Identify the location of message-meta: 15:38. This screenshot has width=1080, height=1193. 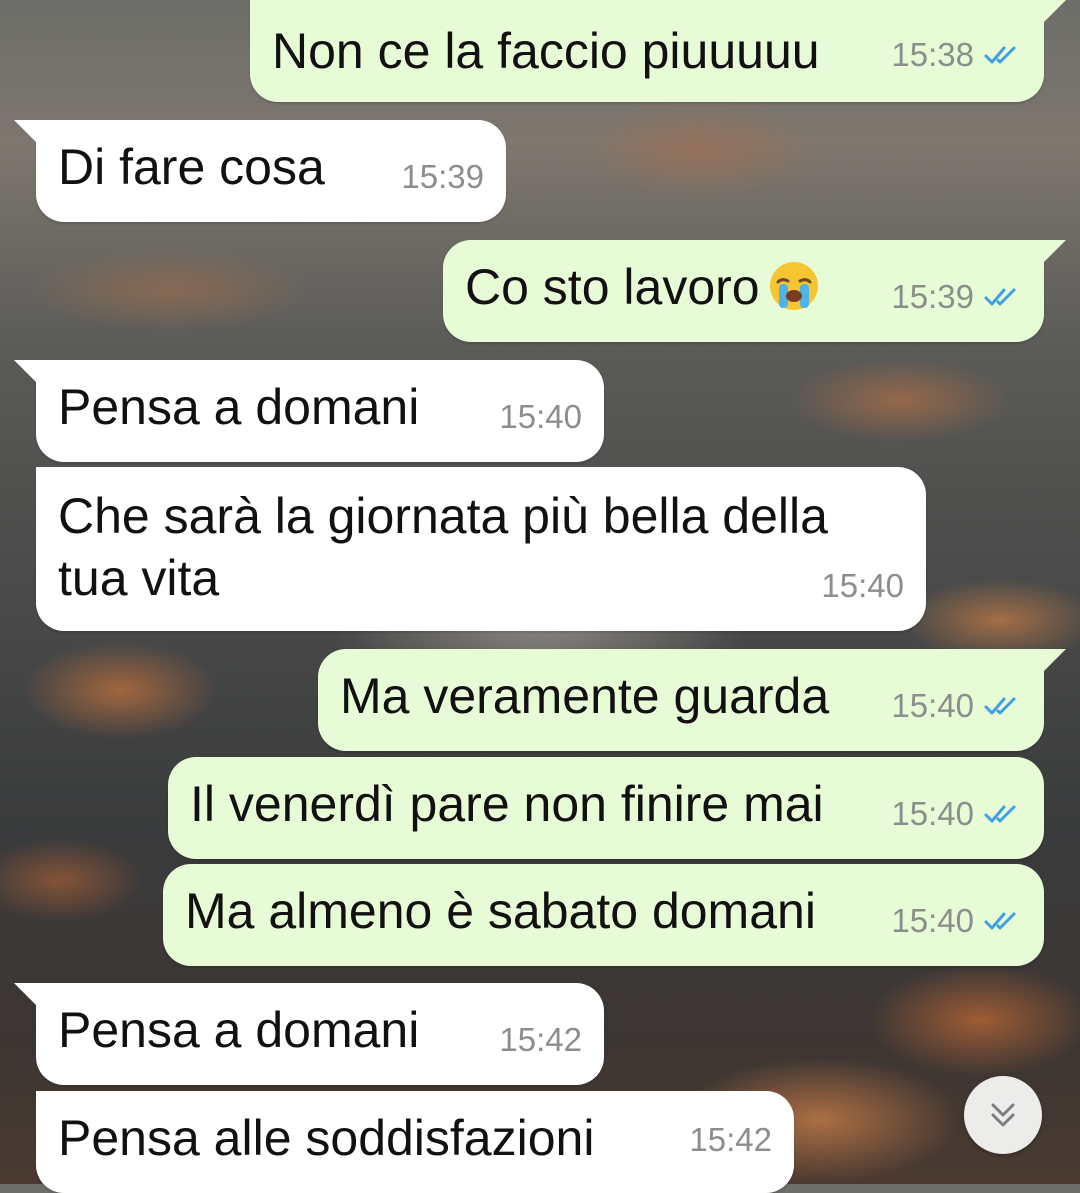
(956, 55).